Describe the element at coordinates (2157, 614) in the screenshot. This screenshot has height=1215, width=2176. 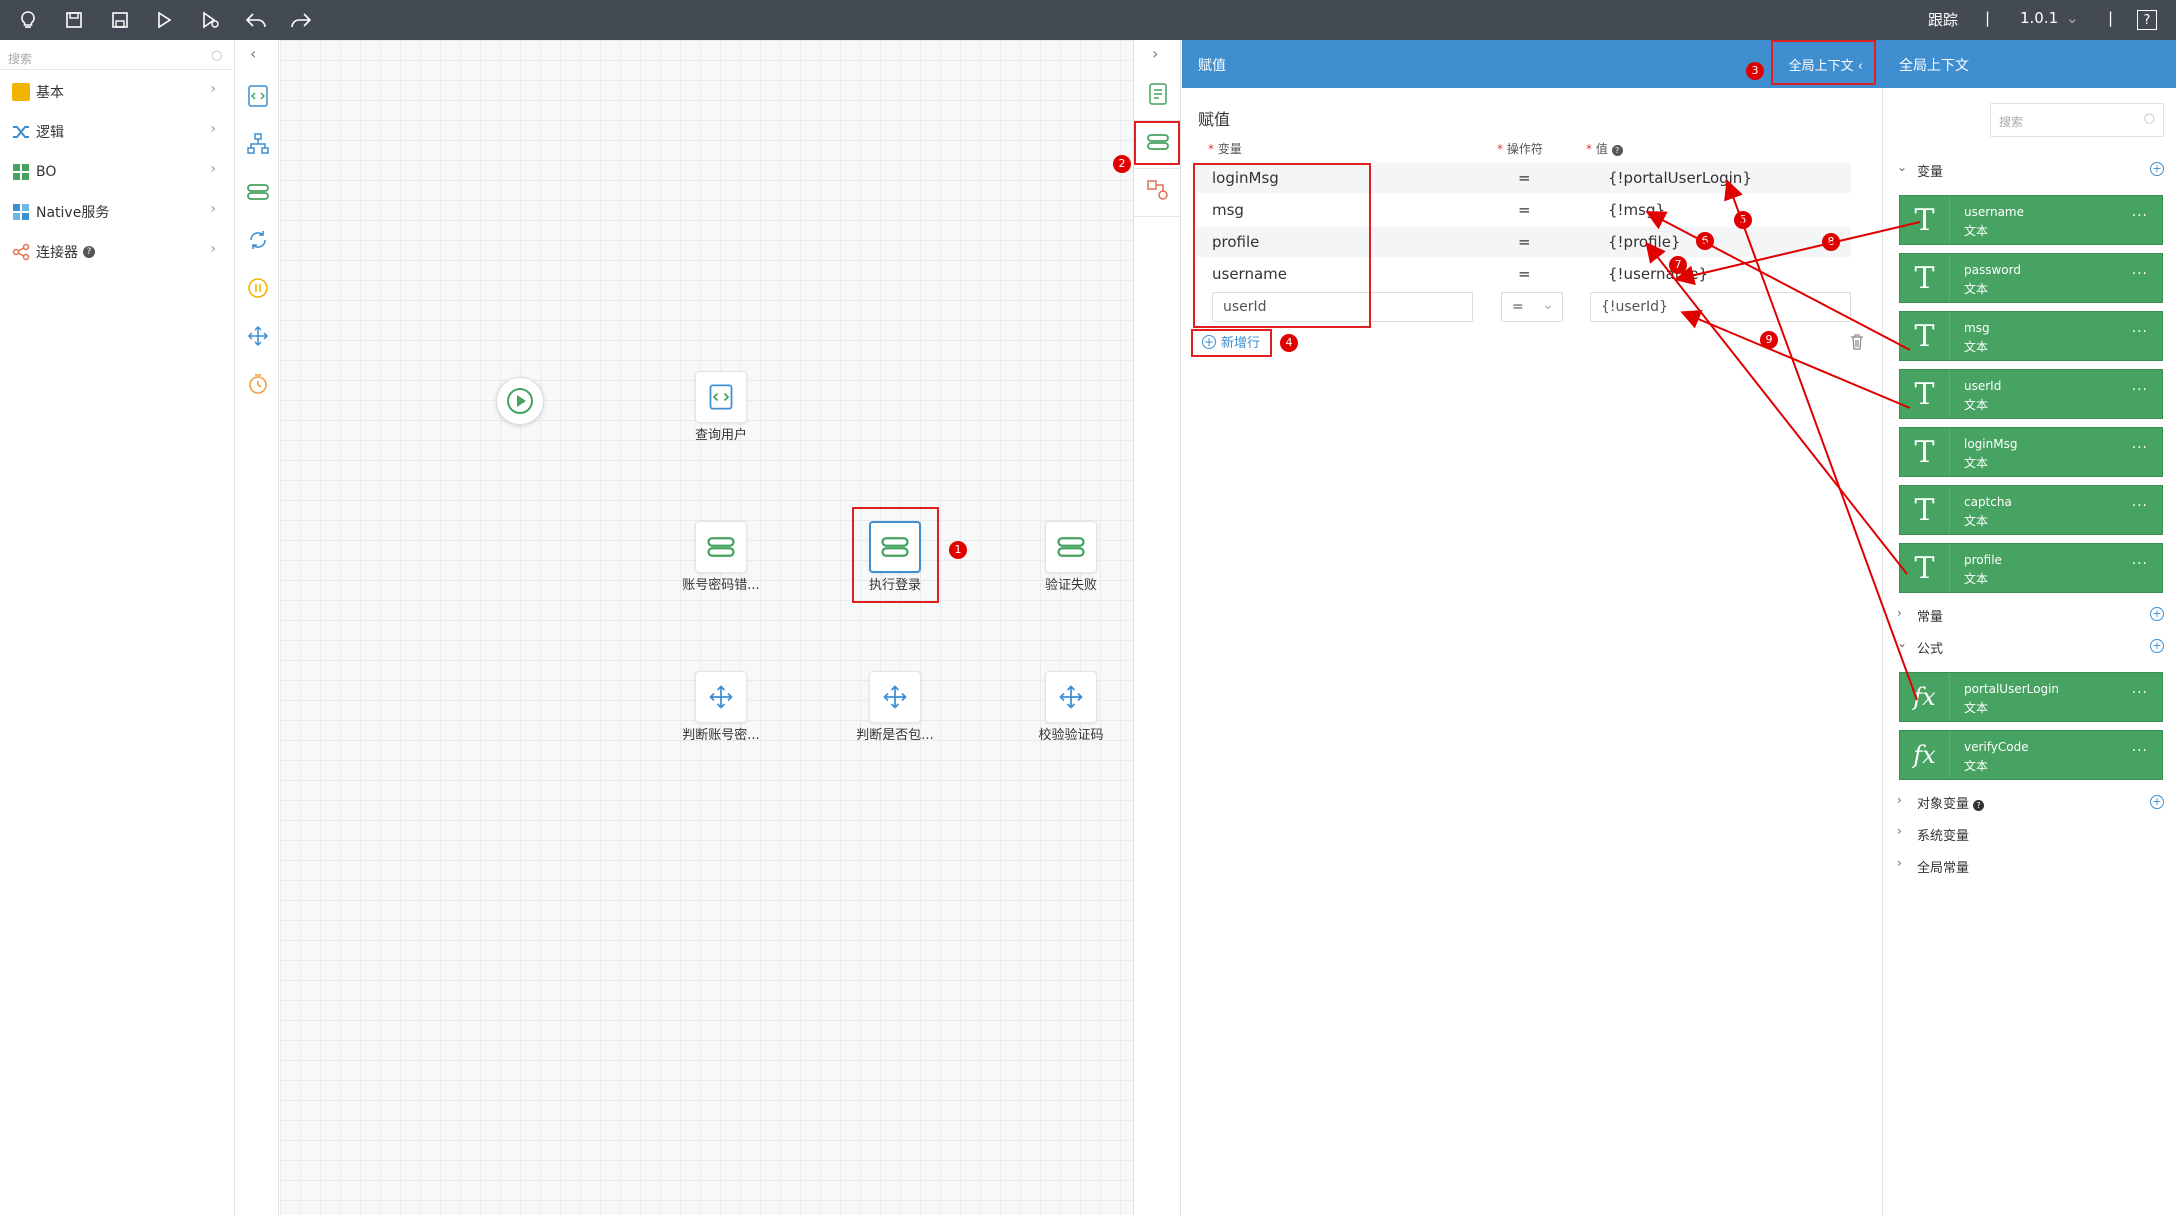
I see `add-constant-icon: +` at that location.